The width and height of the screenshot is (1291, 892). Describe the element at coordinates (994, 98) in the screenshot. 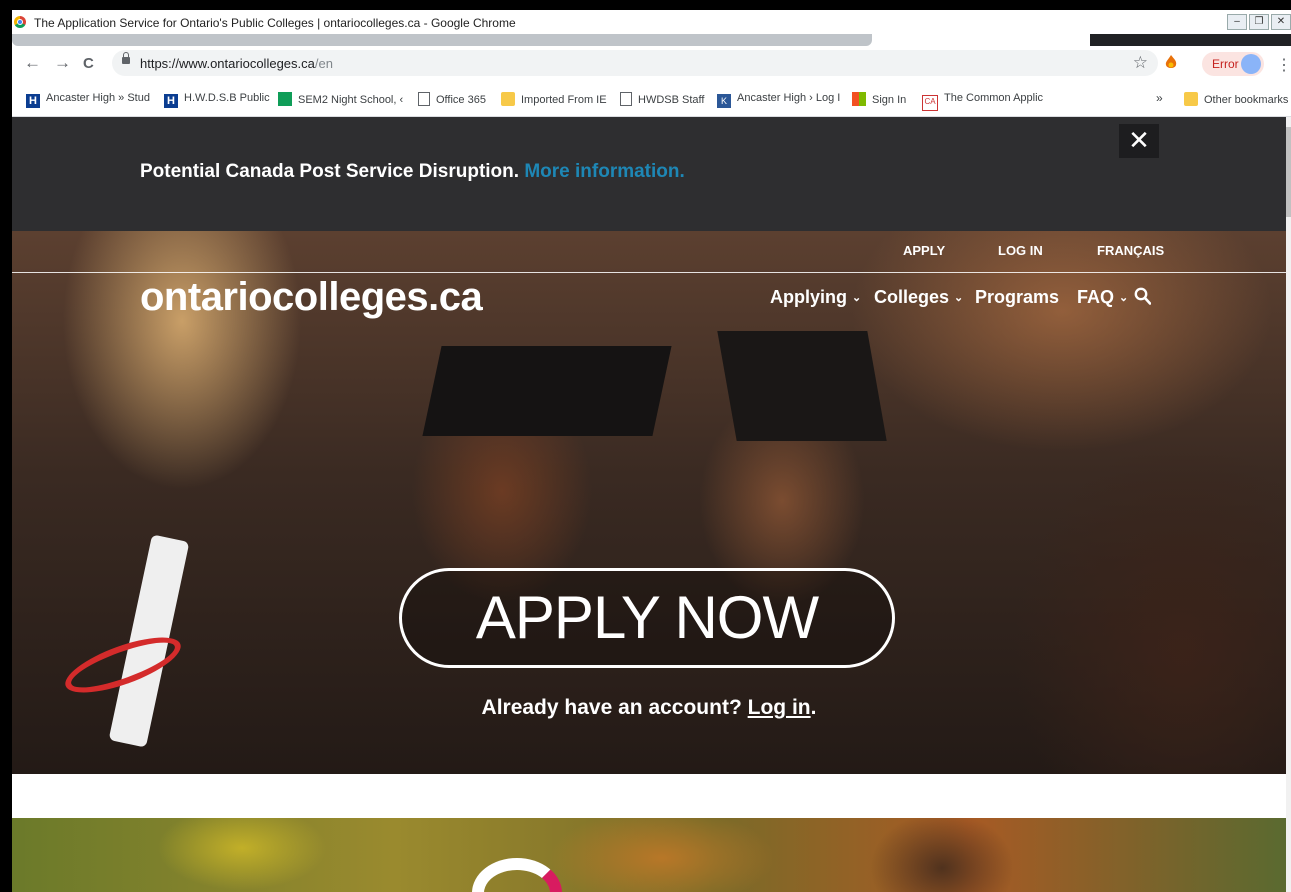

I see `bookmark-label: The Common Applic` at that location.